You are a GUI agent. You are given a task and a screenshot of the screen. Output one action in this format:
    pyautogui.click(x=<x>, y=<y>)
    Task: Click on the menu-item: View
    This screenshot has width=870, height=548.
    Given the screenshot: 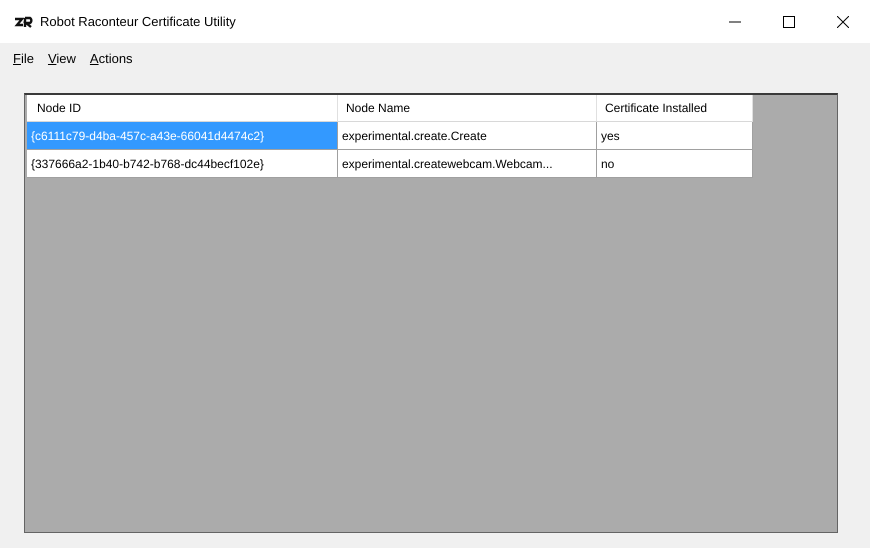 What is the action you would take?
    pyautogui.click(x=61, y=58)
    